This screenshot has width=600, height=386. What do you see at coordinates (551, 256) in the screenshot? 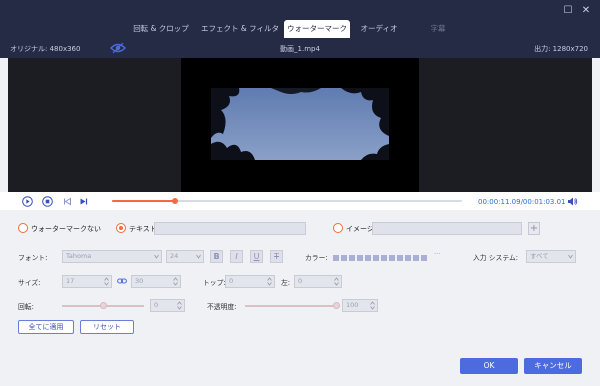
I see `input-system-select: すべて` at bounding box center [551, 256].